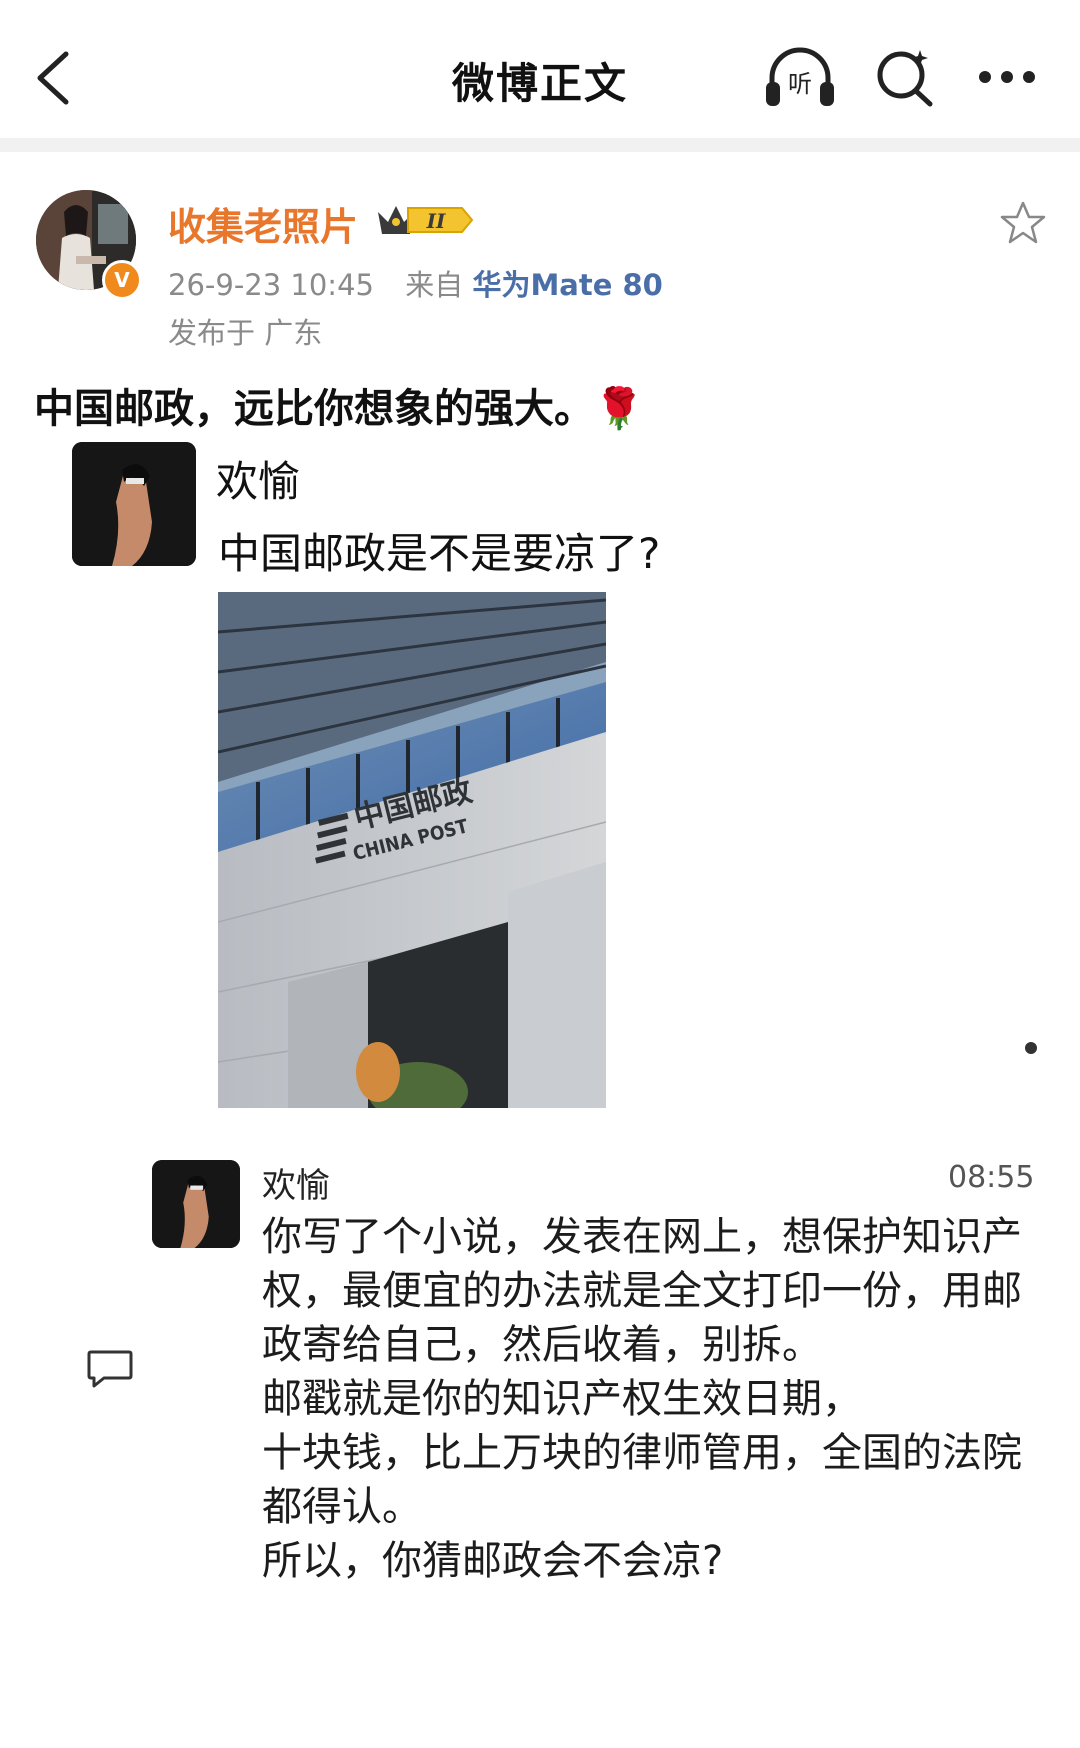 This screenshot has height=1748, width=1080. What do you see at coordinates (339, 409) in the screenshot?
I see `post-text: 中国邮政，远比你想象的强大。🌹` at bounding box center [339, 409].